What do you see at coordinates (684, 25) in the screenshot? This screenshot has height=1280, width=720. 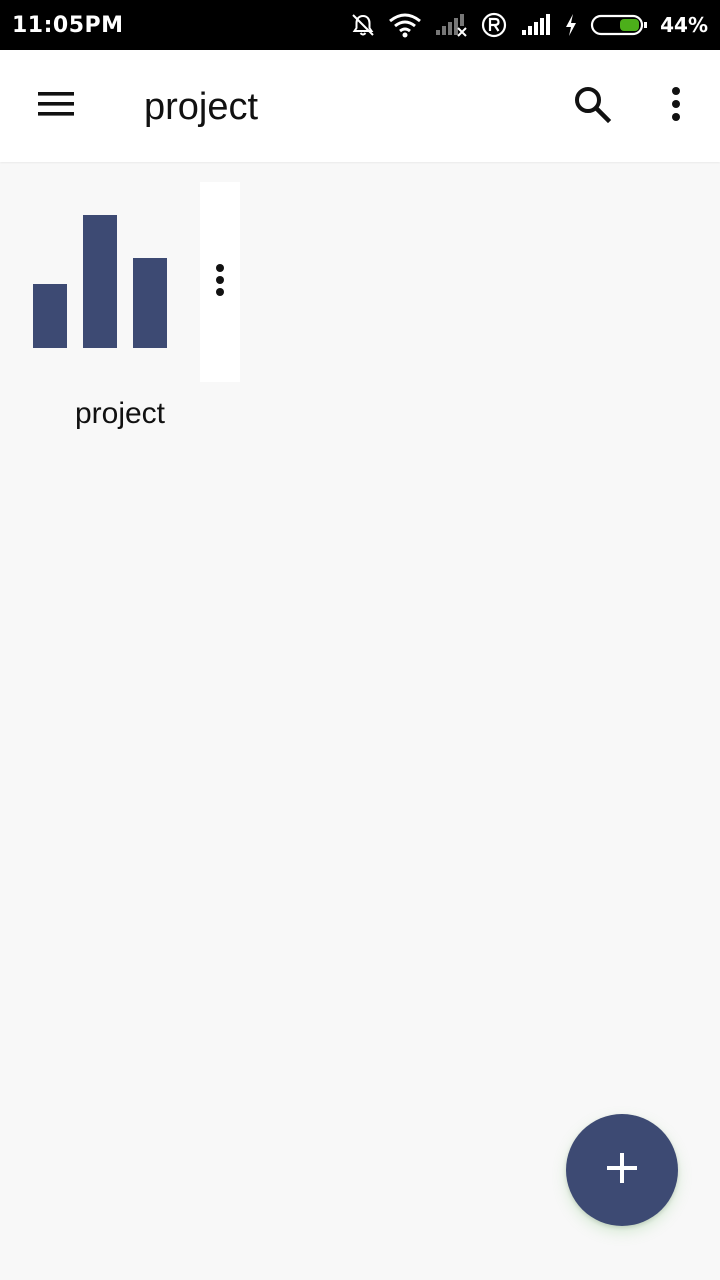 I see `battery-percent: 44%` at bounding box center [684, 25].